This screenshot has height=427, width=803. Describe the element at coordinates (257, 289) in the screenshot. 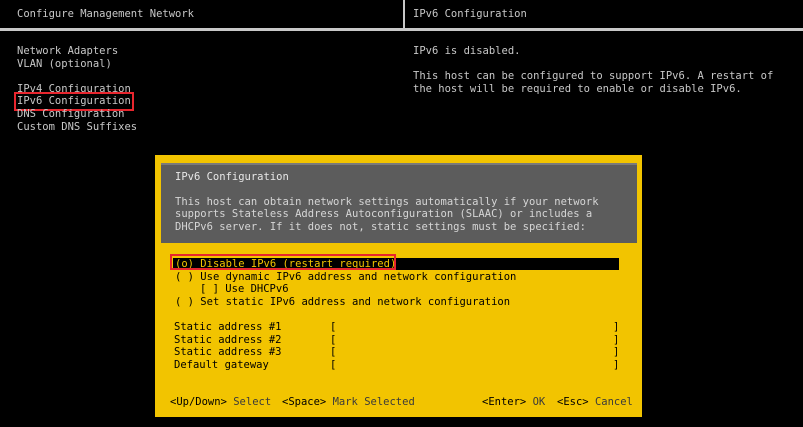

I see `option-label: Use DHCPv6` at that location.